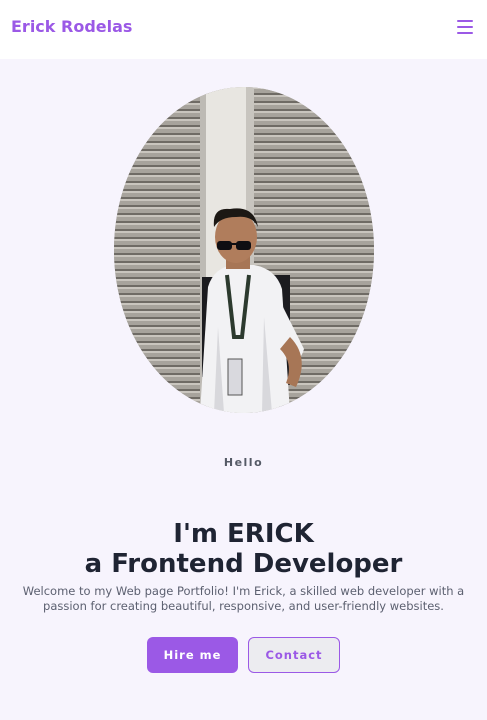  What do you see at coordinates (192, 655) in the screenshot?
I see `hire-me-button: Hire me` at bounding box center [192, 655].